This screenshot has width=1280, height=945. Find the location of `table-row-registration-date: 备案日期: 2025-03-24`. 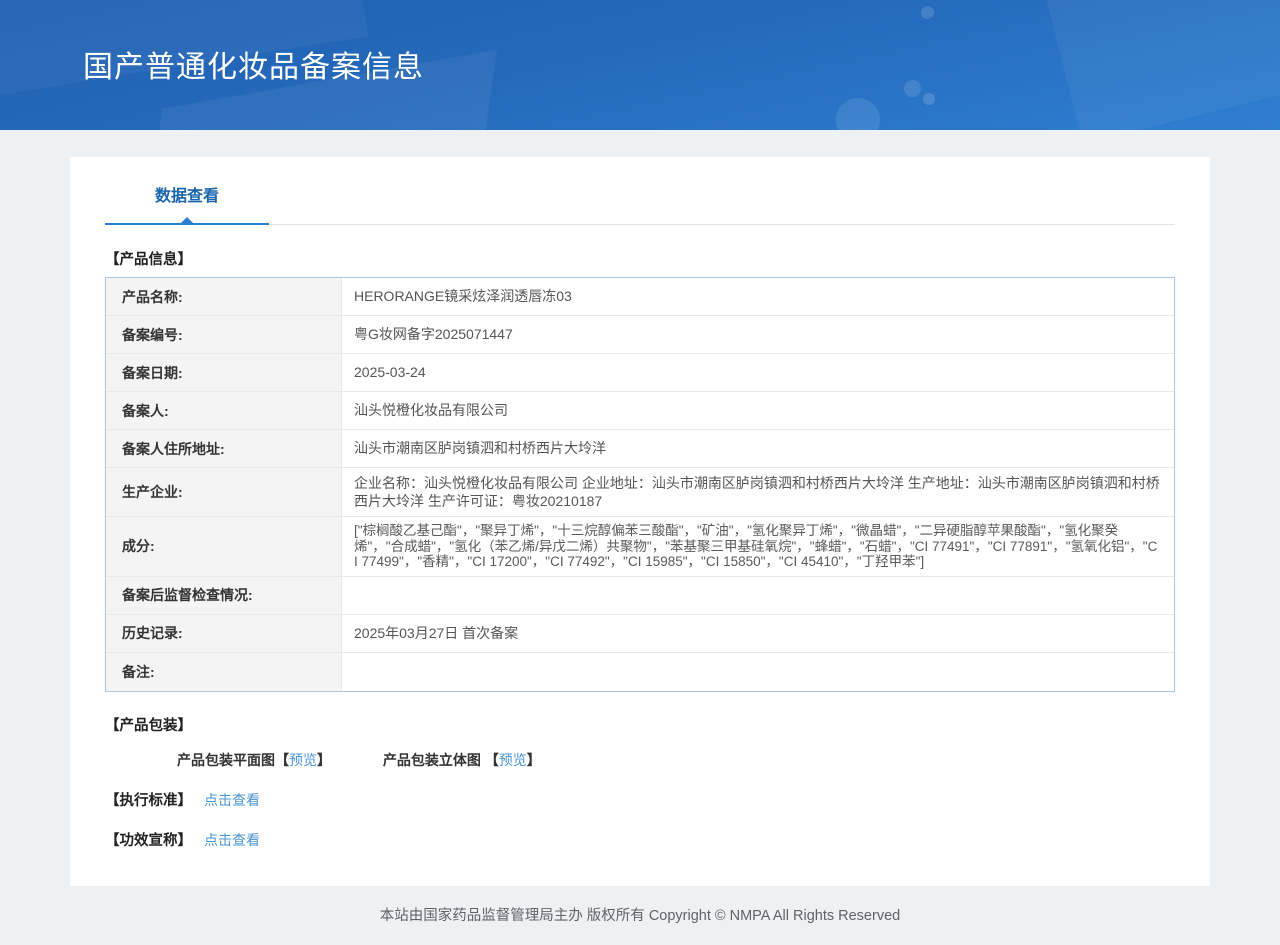

table-row-registration-date: 备案日期: 2025-03-24 is located at coordinates (640, 373).